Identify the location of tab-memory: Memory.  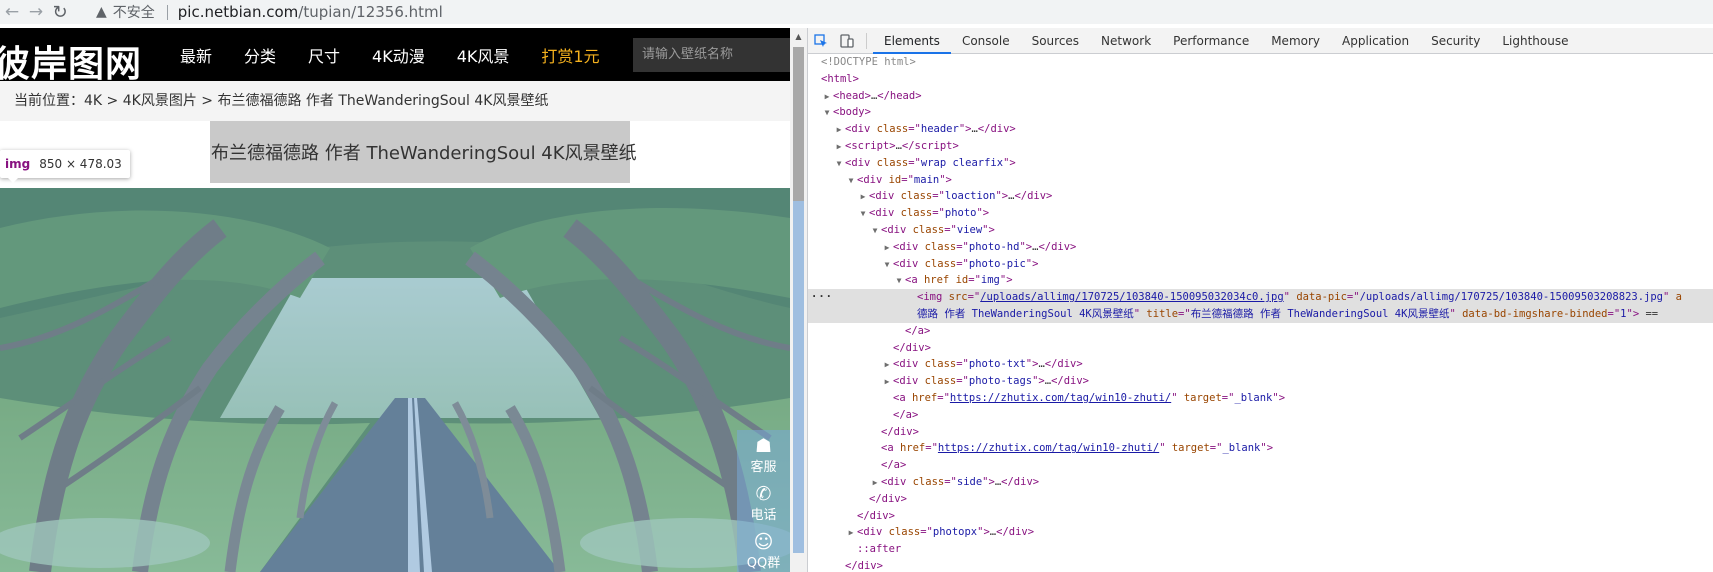
(1295, 41).